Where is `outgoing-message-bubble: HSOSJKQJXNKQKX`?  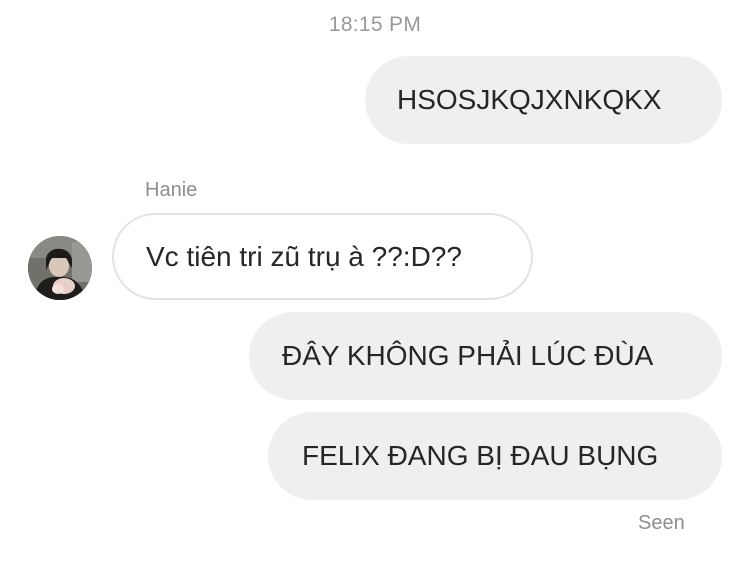
outgoing-message-bubble: HSOSJKQJXNKQKX is located at coordinates (543, 100).